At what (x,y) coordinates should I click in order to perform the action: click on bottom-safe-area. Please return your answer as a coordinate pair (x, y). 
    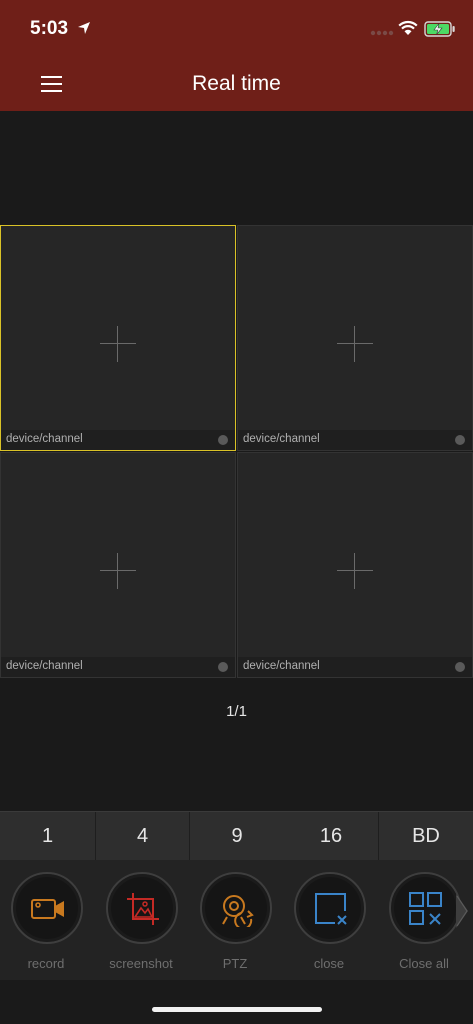
    Looking at the image, I should click on (236, 1002).